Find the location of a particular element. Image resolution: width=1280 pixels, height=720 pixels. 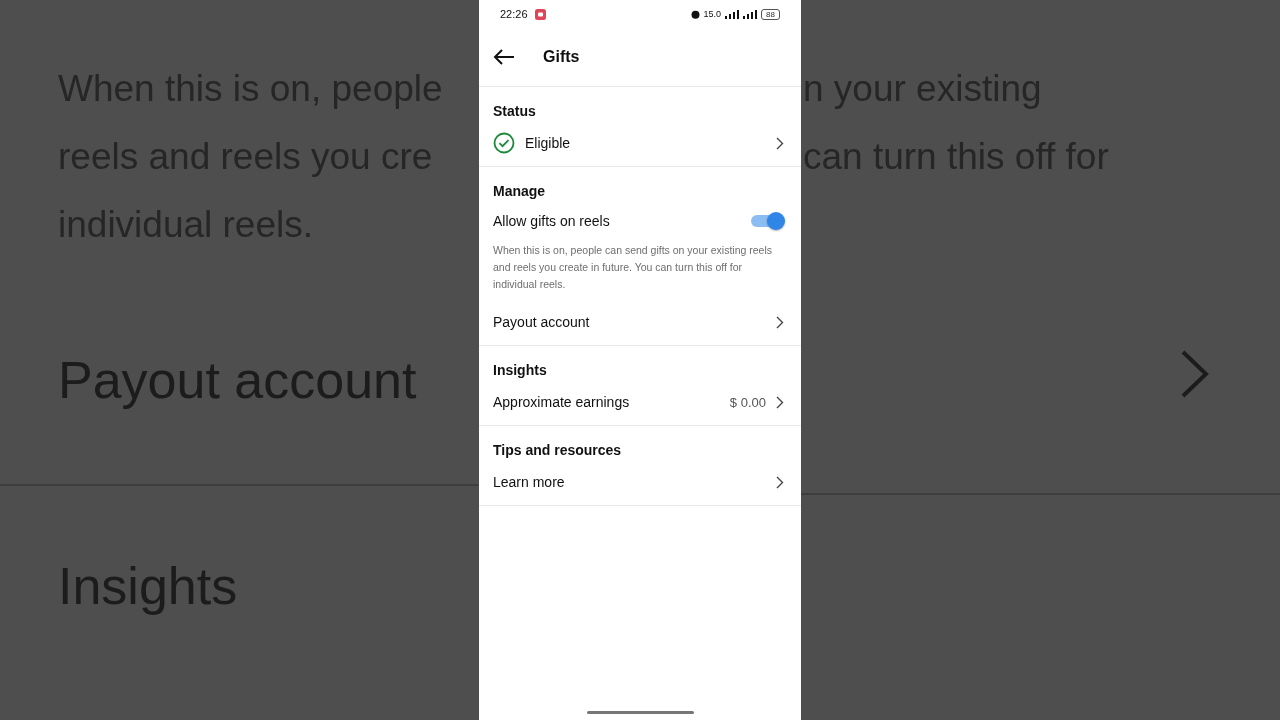

menu-row: Learn more is located at coordinates (640, 482).